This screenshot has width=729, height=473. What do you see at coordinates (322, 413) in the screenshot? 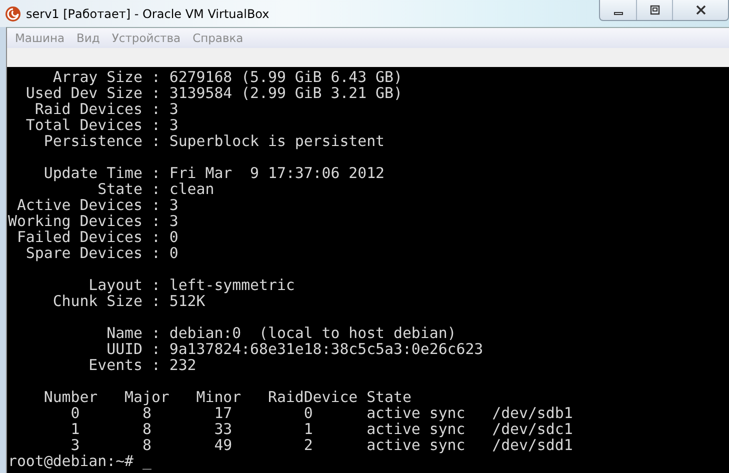
I see `terminal-line: 0 8 17 0 active sync /dev/sdb1` at bounding box center [322, 413].